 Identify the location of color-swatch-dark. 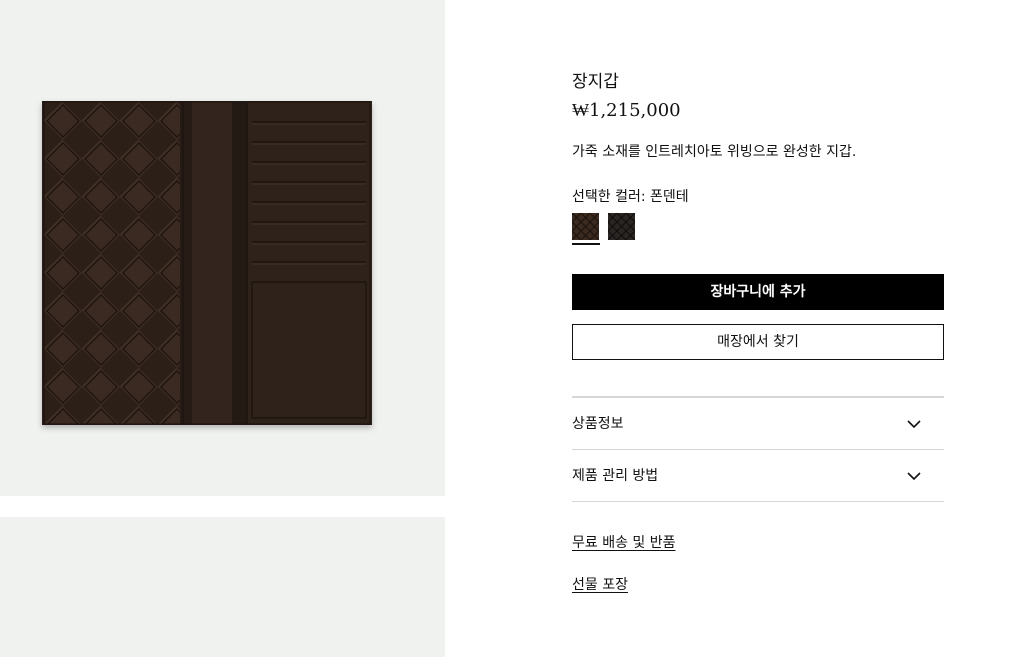
(621, 226).